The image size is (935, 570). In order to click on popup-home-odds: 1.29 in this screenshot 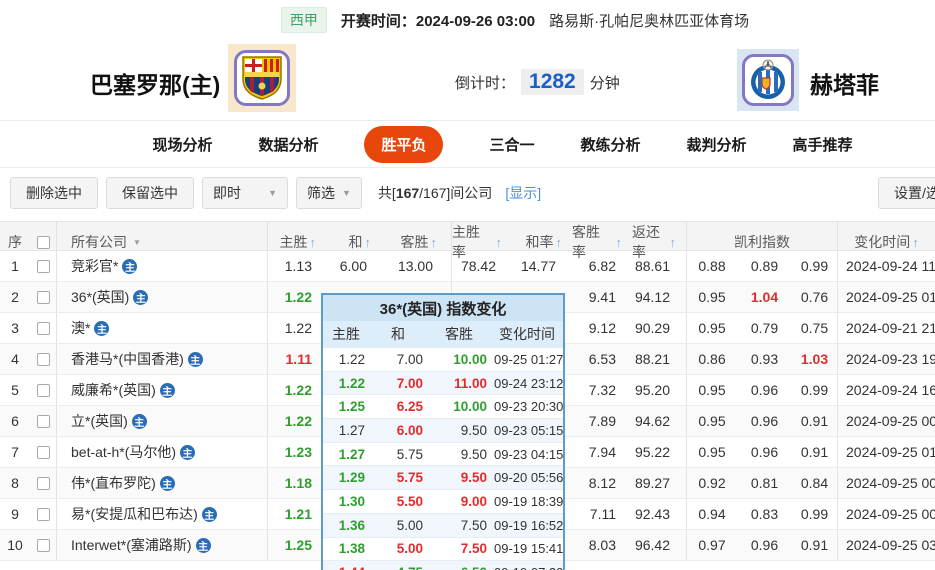, I will do `click(351, 478)`.